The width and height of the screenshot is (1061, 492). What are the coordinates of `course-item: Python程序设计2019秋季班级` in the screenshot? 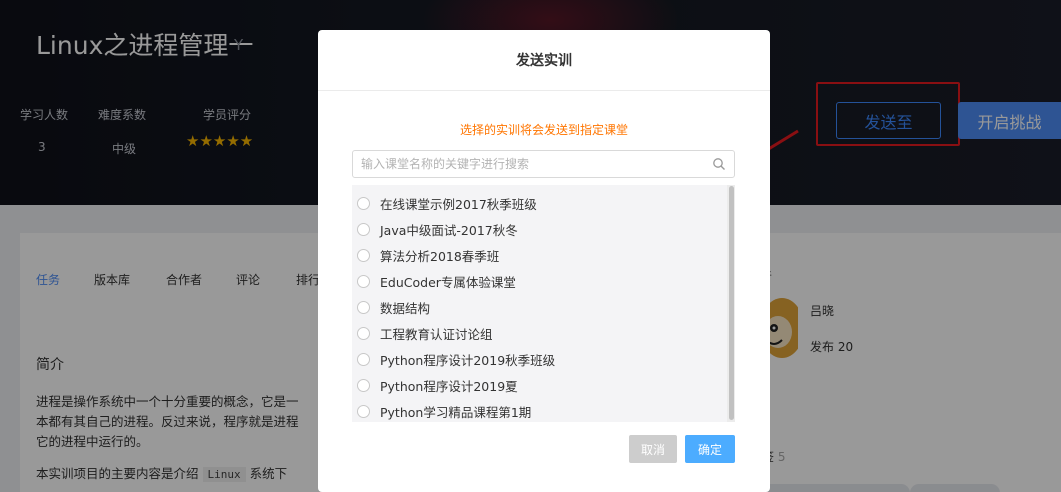 It's located at (537, 359).